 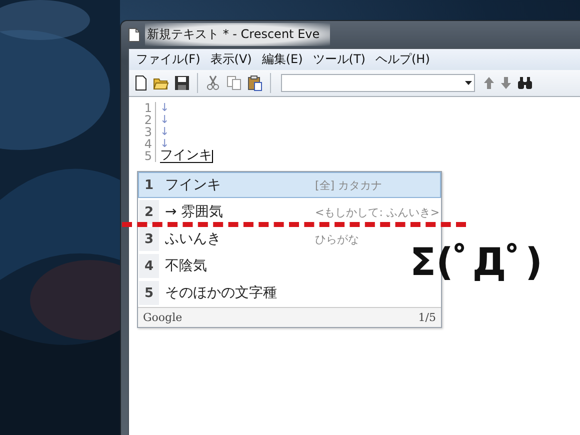 I want to click on search-field, so click(x=378, y=83).